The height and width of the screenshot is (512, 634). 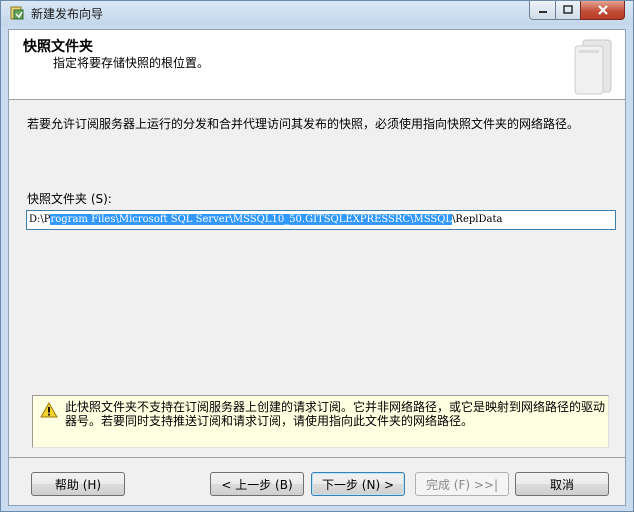 What do you see at coordinates (562, 484) in the screenshot?
I see `cancel-button: 取消` at bounding box center [562, 484].